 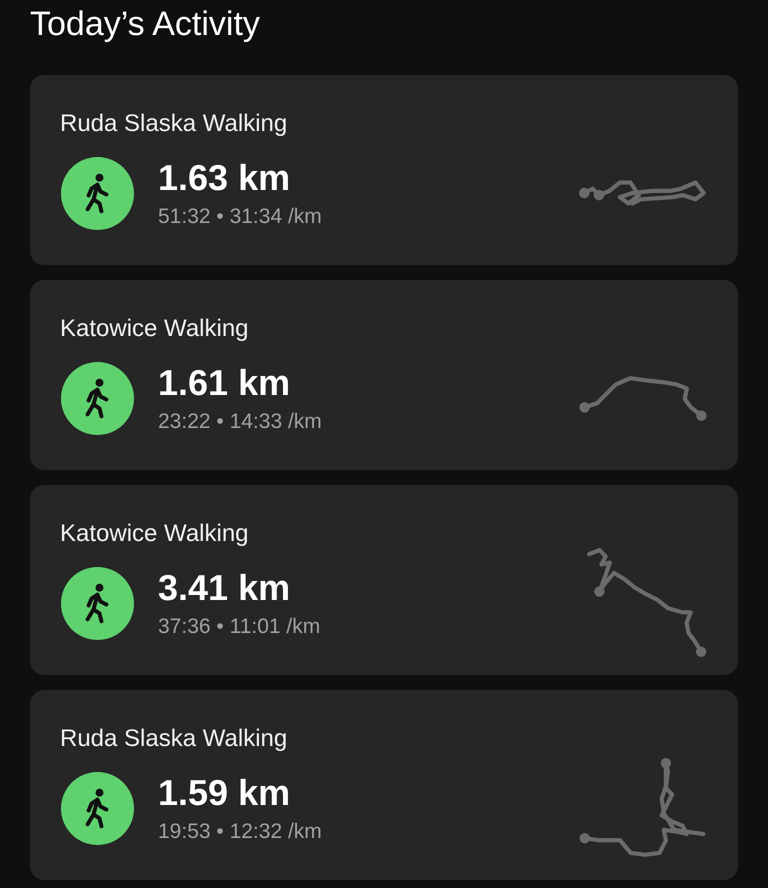 What do you see at coordinates (225, 383) in the screenshot?
I see `distance-value: 1.61 km` at bounding box center [225, 383].